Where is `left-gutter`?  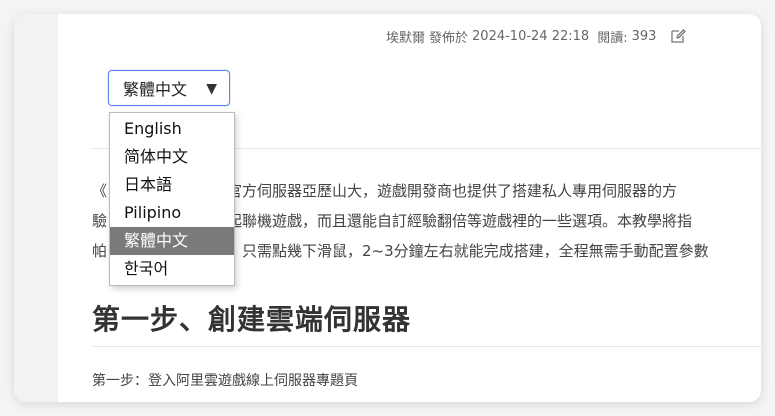
left-gutter is located at coordinates (36, 208).